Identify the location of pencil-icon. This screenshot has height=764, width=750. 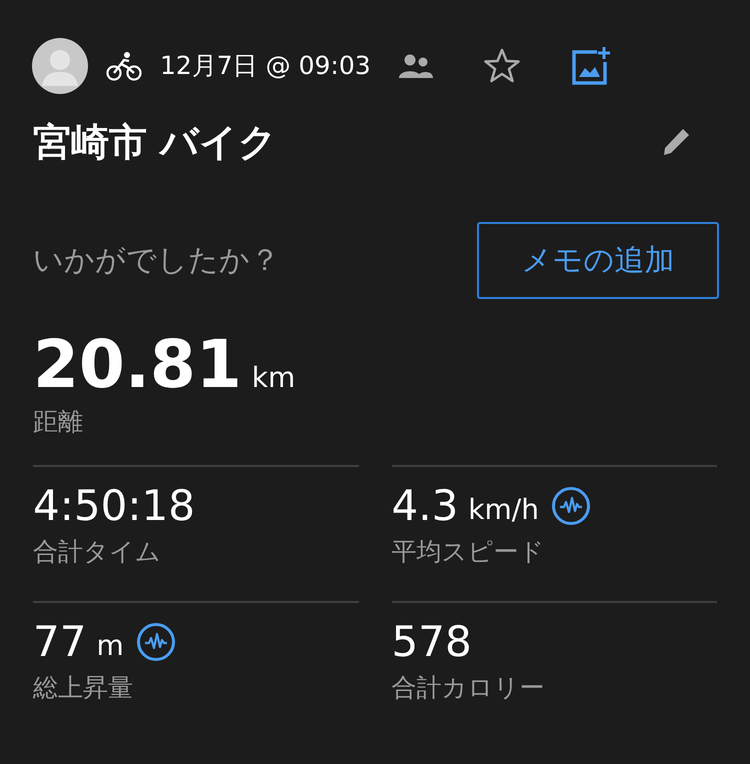
(676, 142).